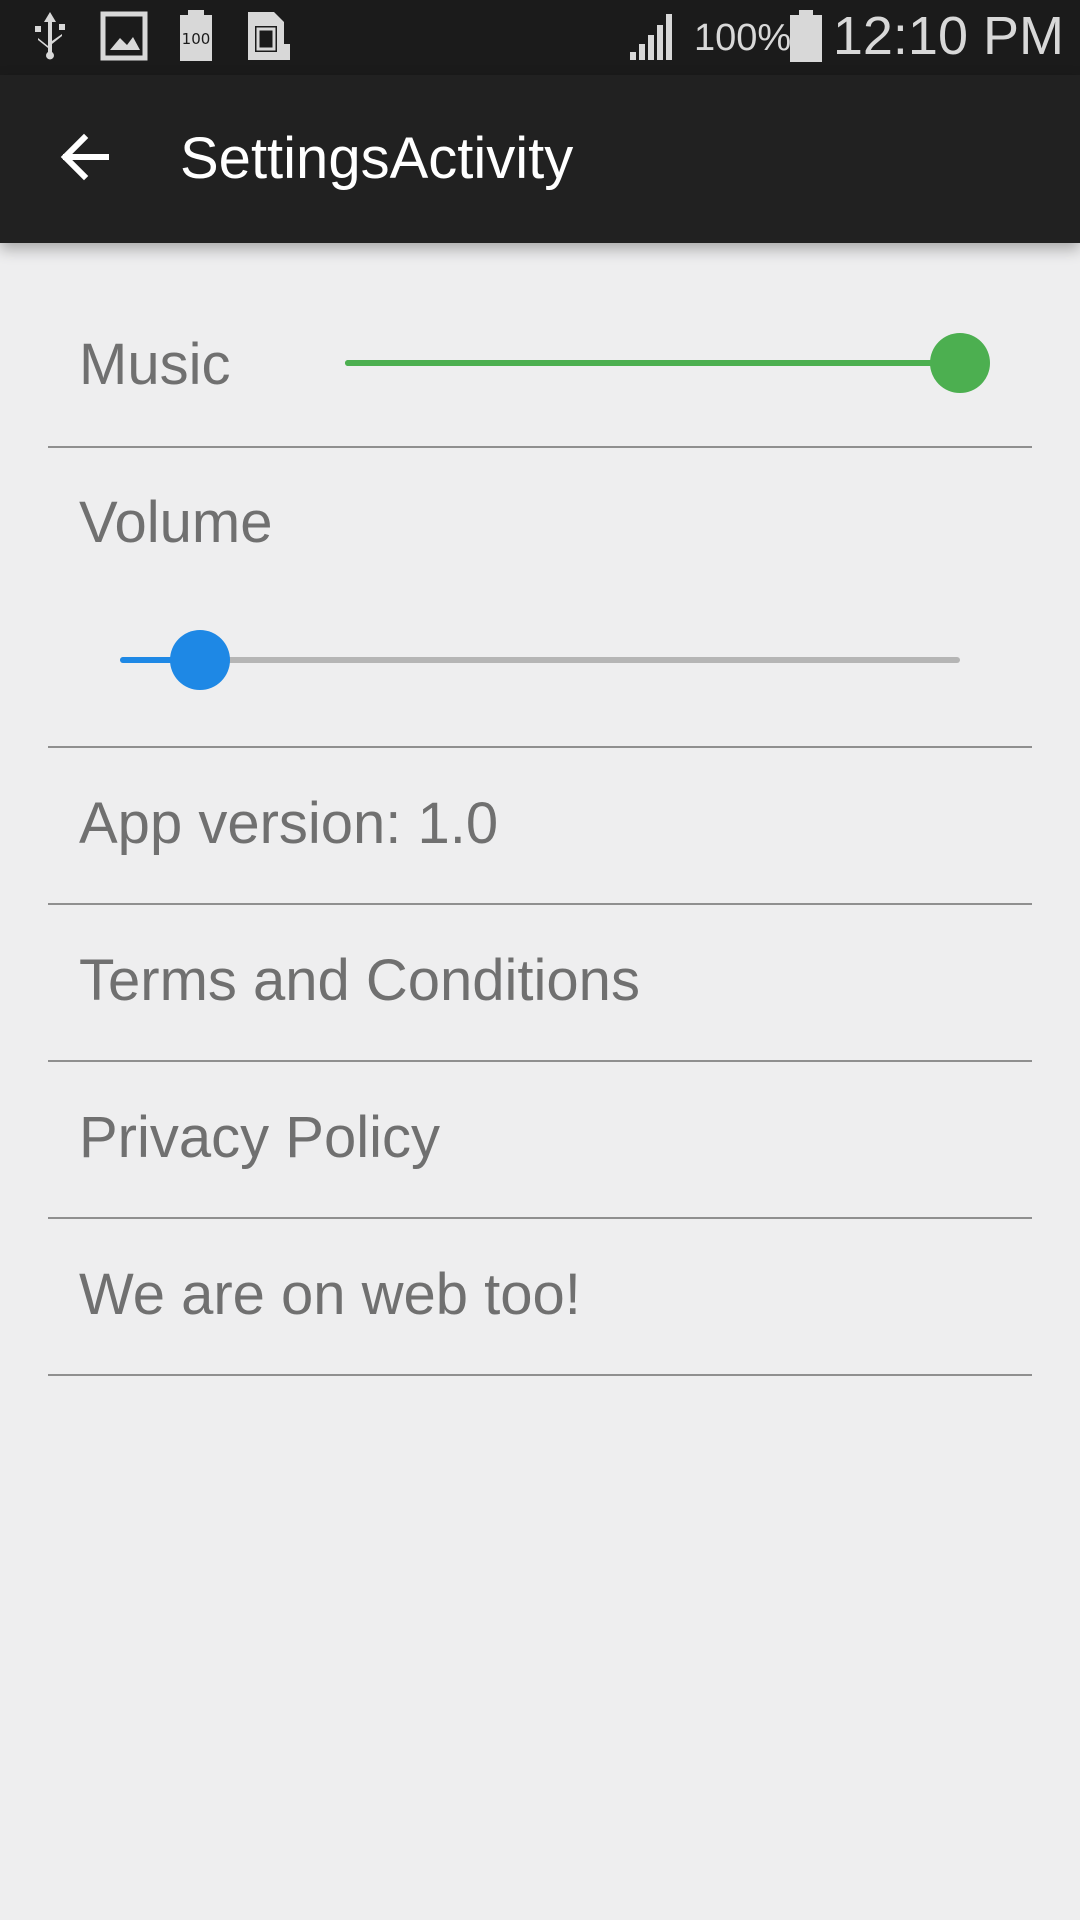  I want to click on svg-text: 100, so click(196, 39).